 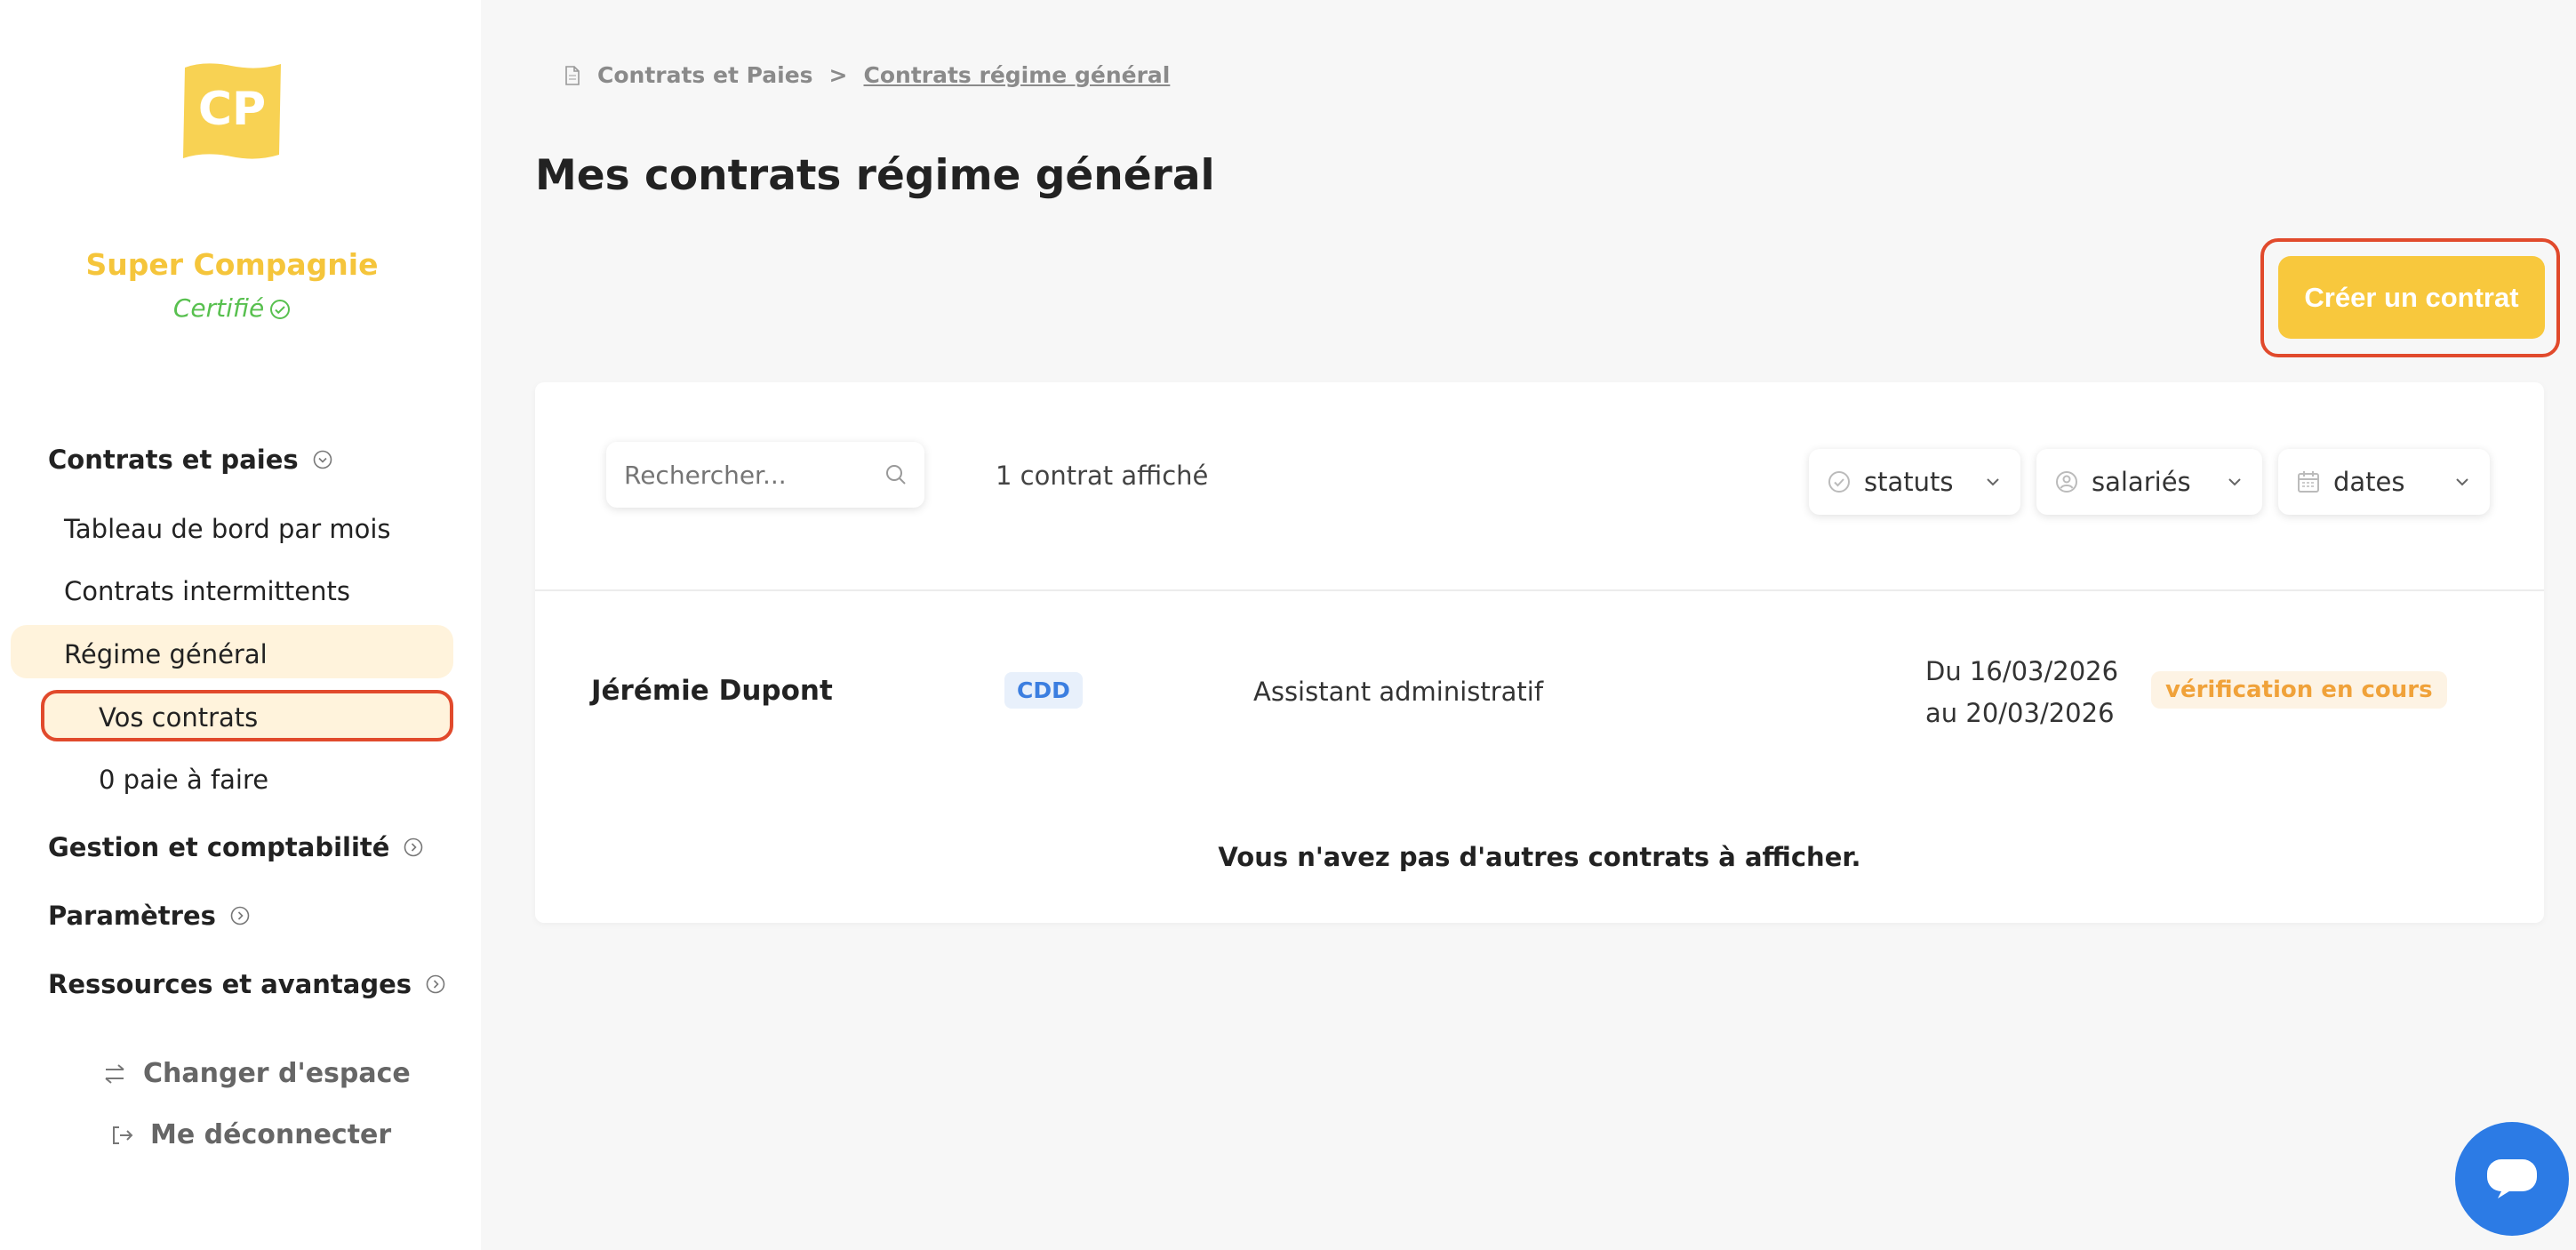 What do you see at coordinates (712, 691) in the screenshot?
I see `employee-name: Jérémie Dupont` at bounding box center [712, 691].